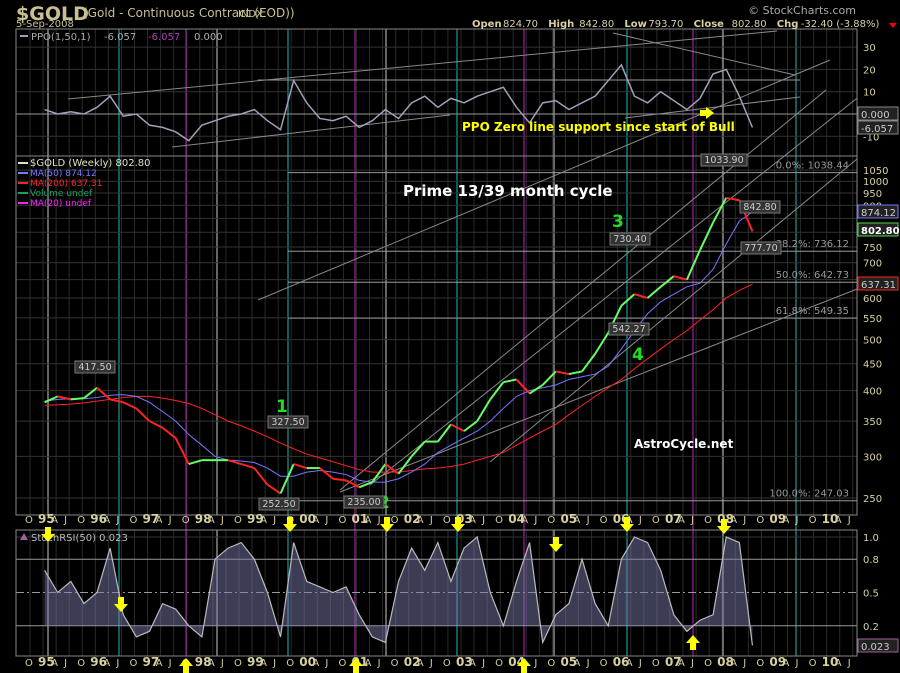  What do you see at coordinates (872, 248) in the screenshot?
I see `price-tick-label: 750` at bounding box center [872, 248].